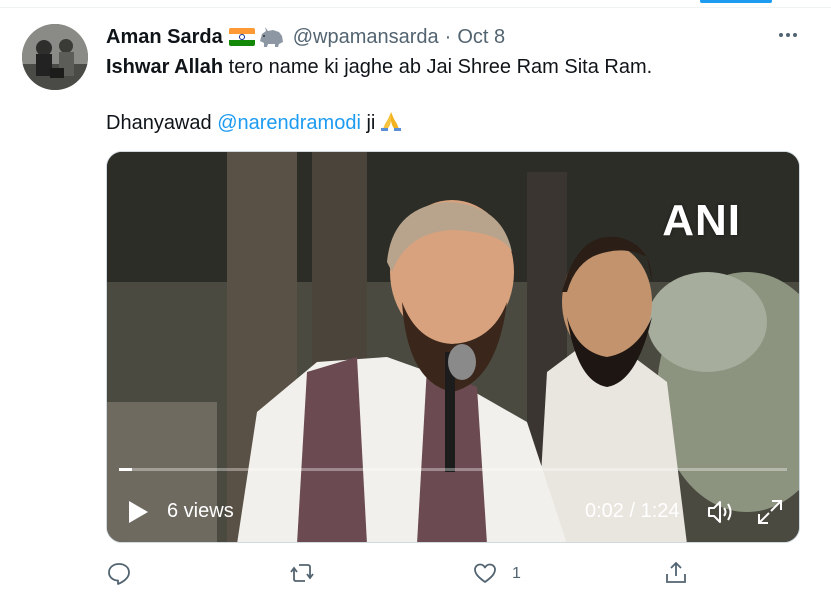 This screenshot has height=593, width=831. Describe the element at coordinates (126, 469) in the screenshot. I see `video-progress-fill` at that location.